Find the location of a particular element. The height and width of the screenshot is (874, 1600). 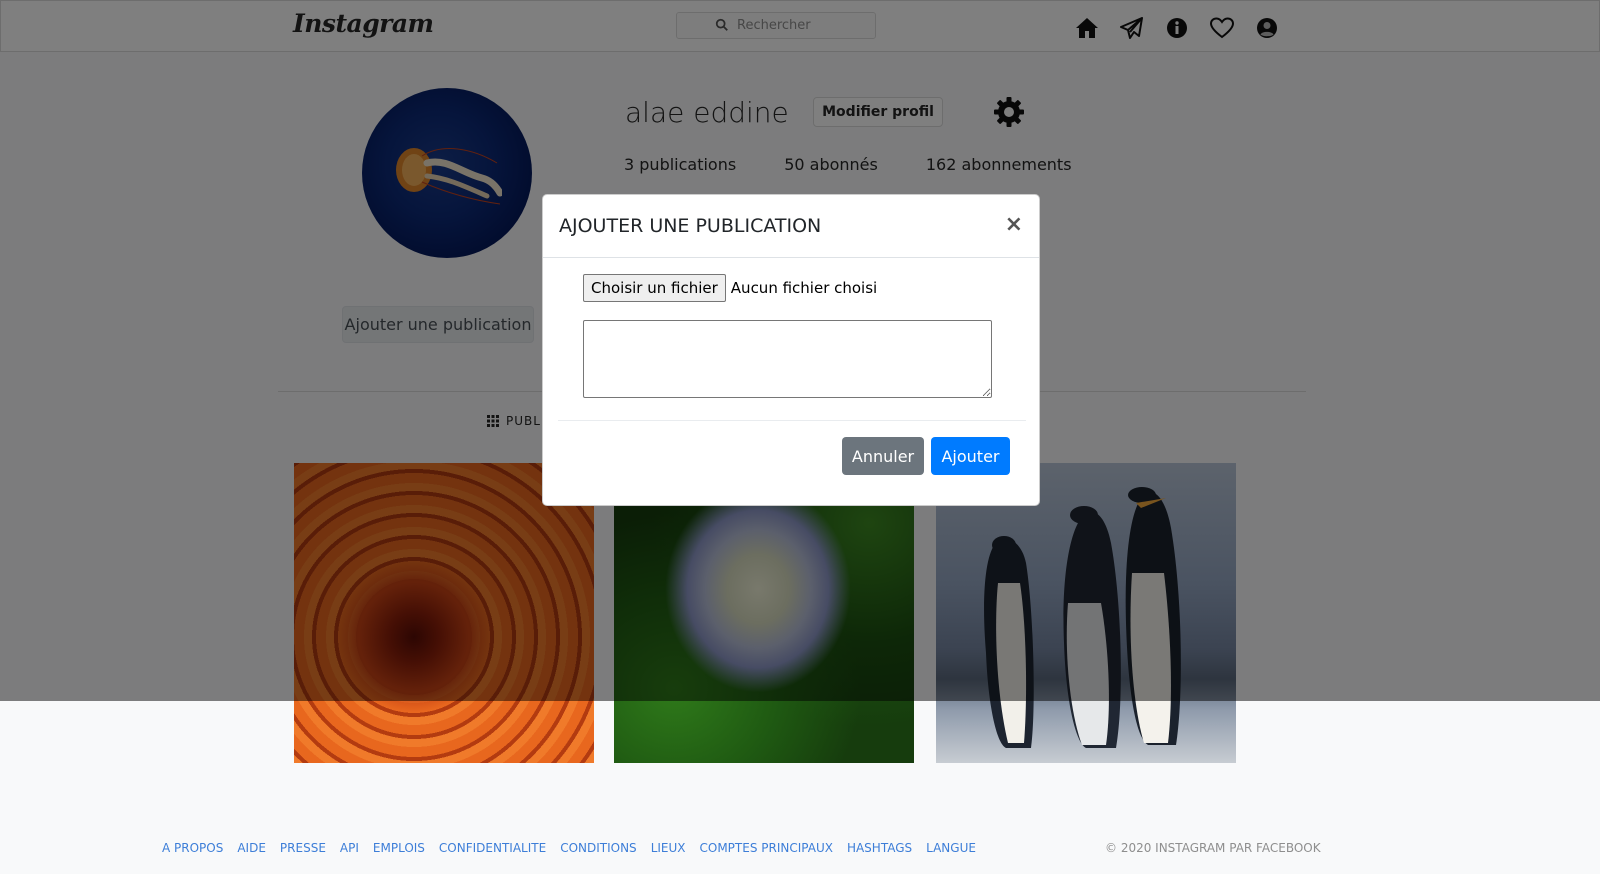

footer-link-aide: AIDE is located at coordinates (251, 848).